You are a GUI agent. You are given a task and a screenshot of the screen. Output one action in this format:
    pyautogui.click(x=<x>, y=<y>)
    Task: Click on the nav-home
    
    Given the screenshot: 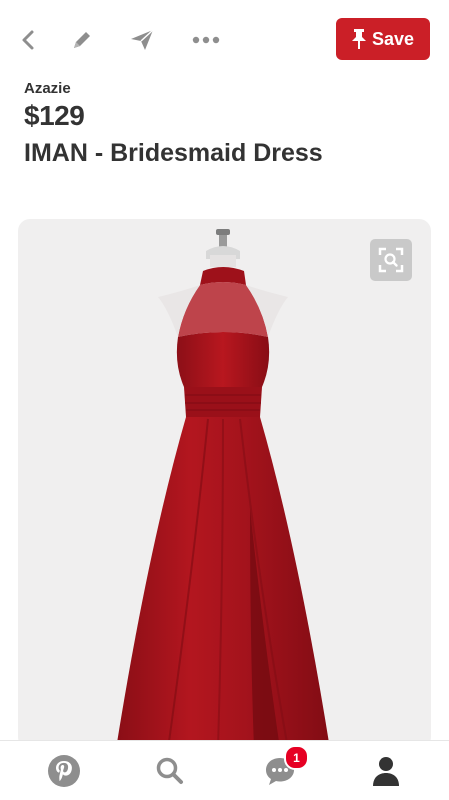 What is the action you would take?
    pyautogui.click(x=64, y=771)
    